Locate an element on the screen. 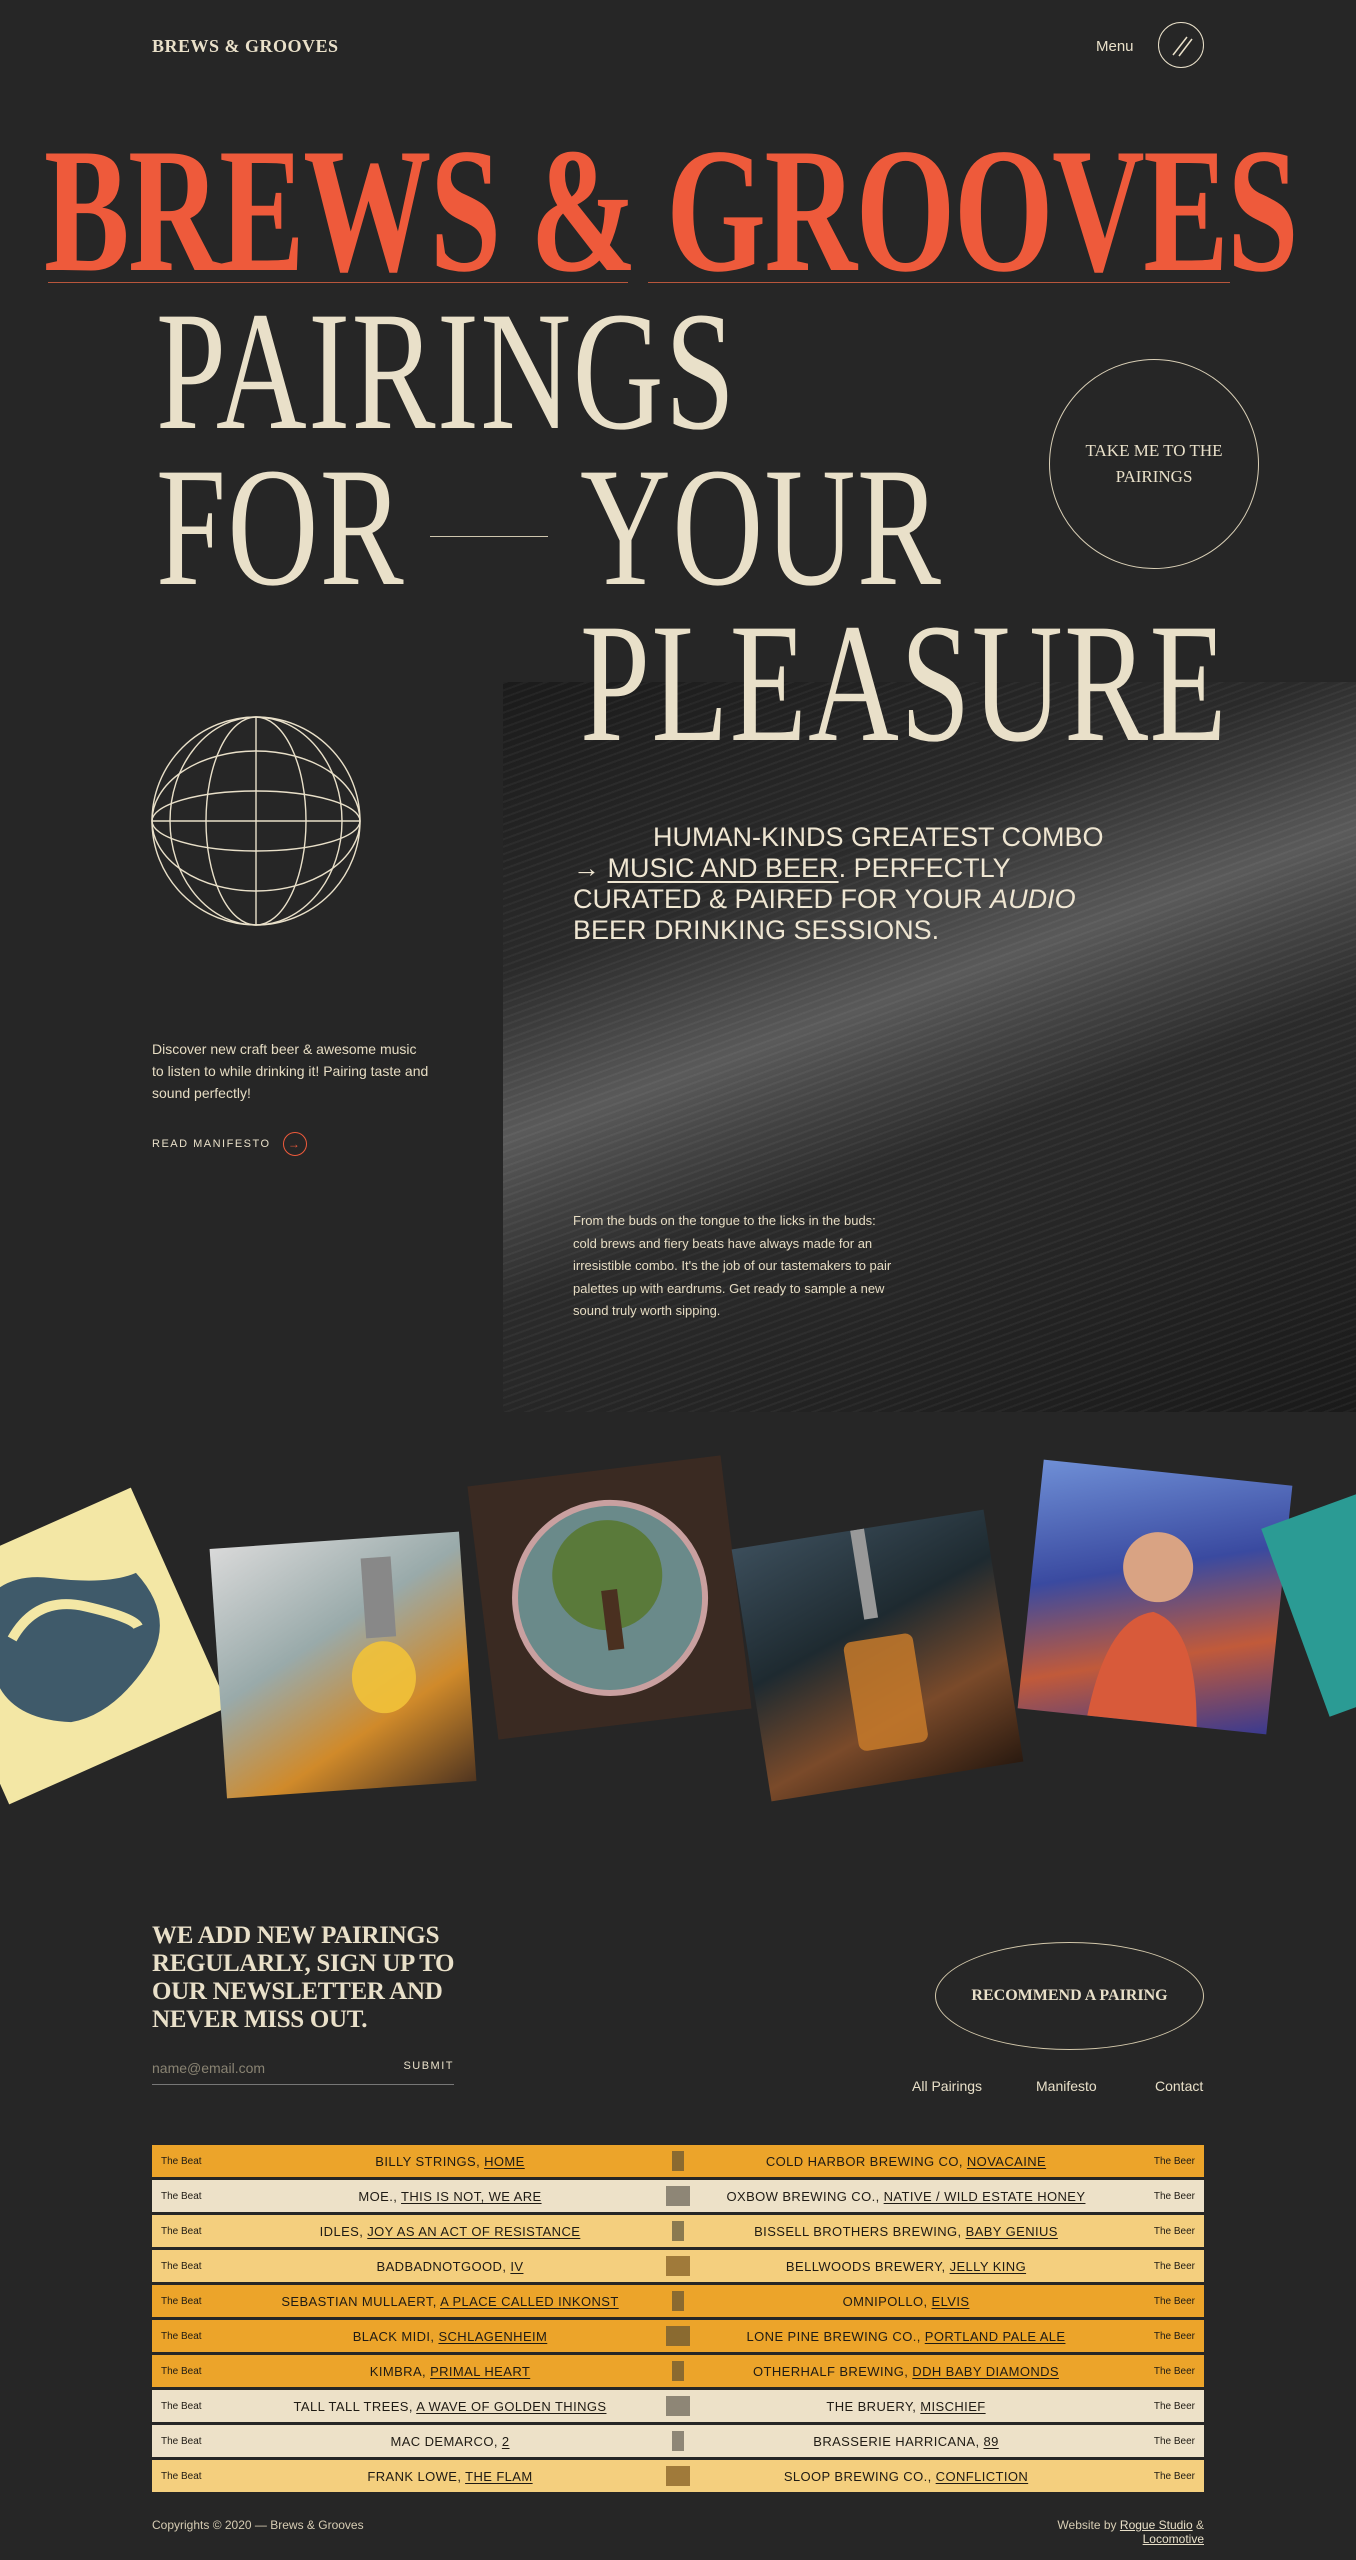  hero-brand-title: BREWS & GROOVES is located at coordinates (671, 210).